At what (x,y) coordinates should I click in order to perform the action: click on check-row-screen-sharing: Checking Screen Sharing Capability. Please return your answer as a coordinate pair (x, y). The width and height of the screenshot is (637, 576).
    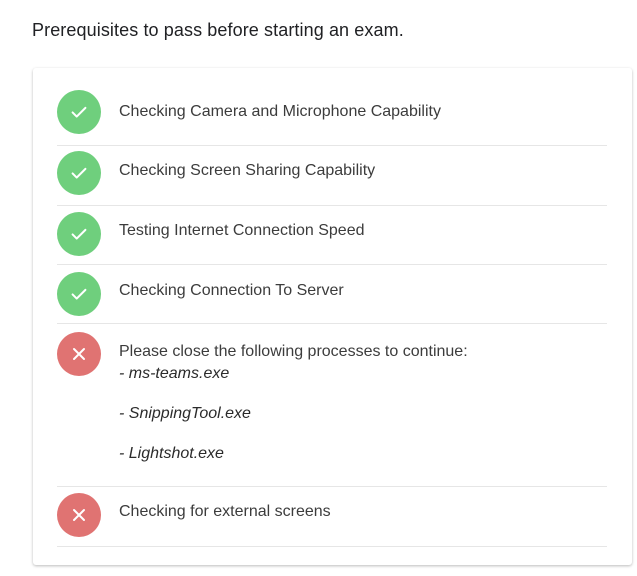
    Looking at the image, I should click on (332, 175).